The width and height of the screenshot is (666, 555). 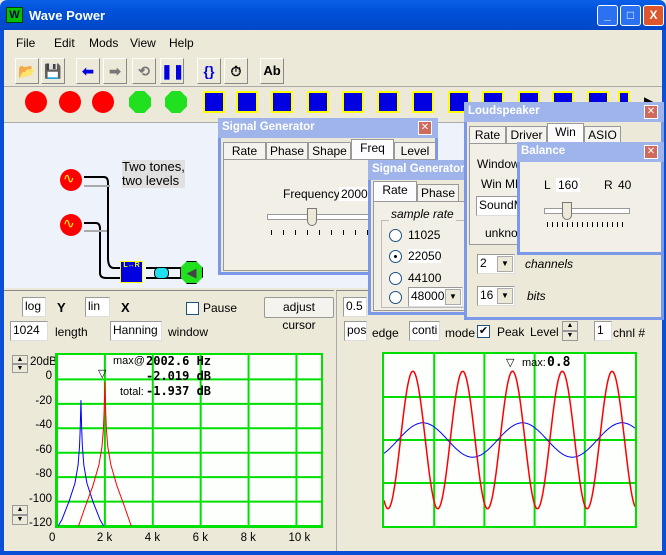 I want to click on stopwatch-button: ⏱, so click(x=236, y=71).